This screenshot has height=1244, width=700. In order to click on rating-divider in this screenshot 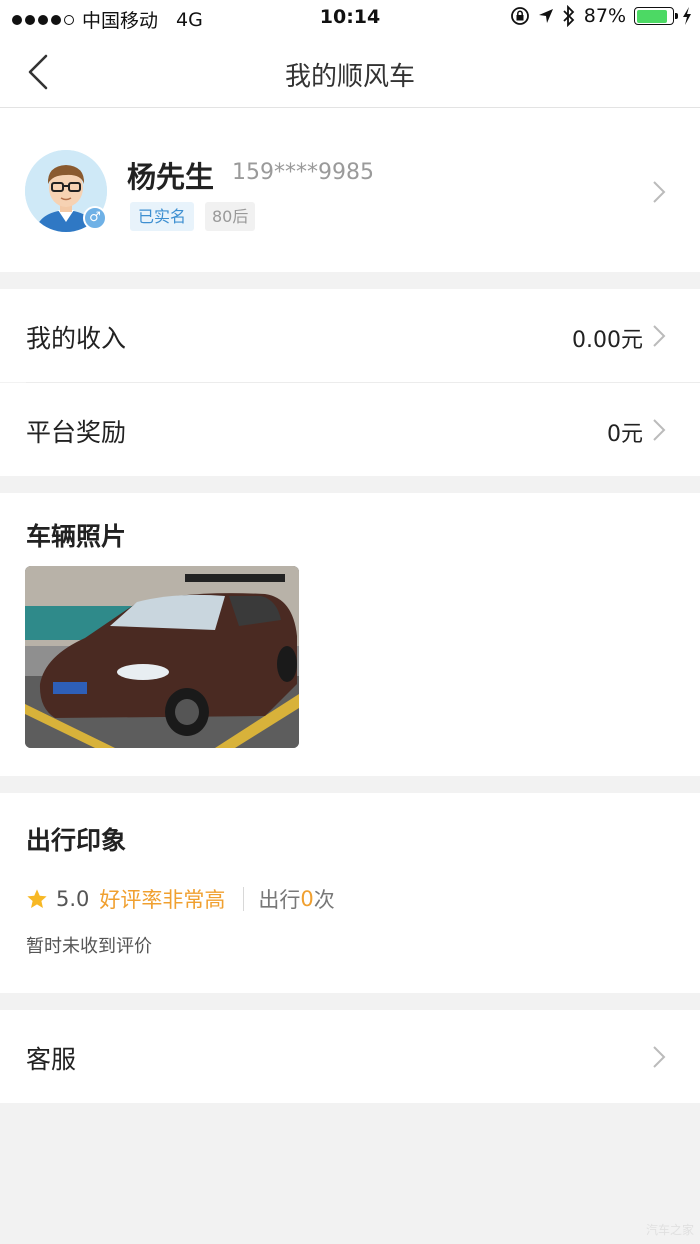, I will do `click(244, 899)`.